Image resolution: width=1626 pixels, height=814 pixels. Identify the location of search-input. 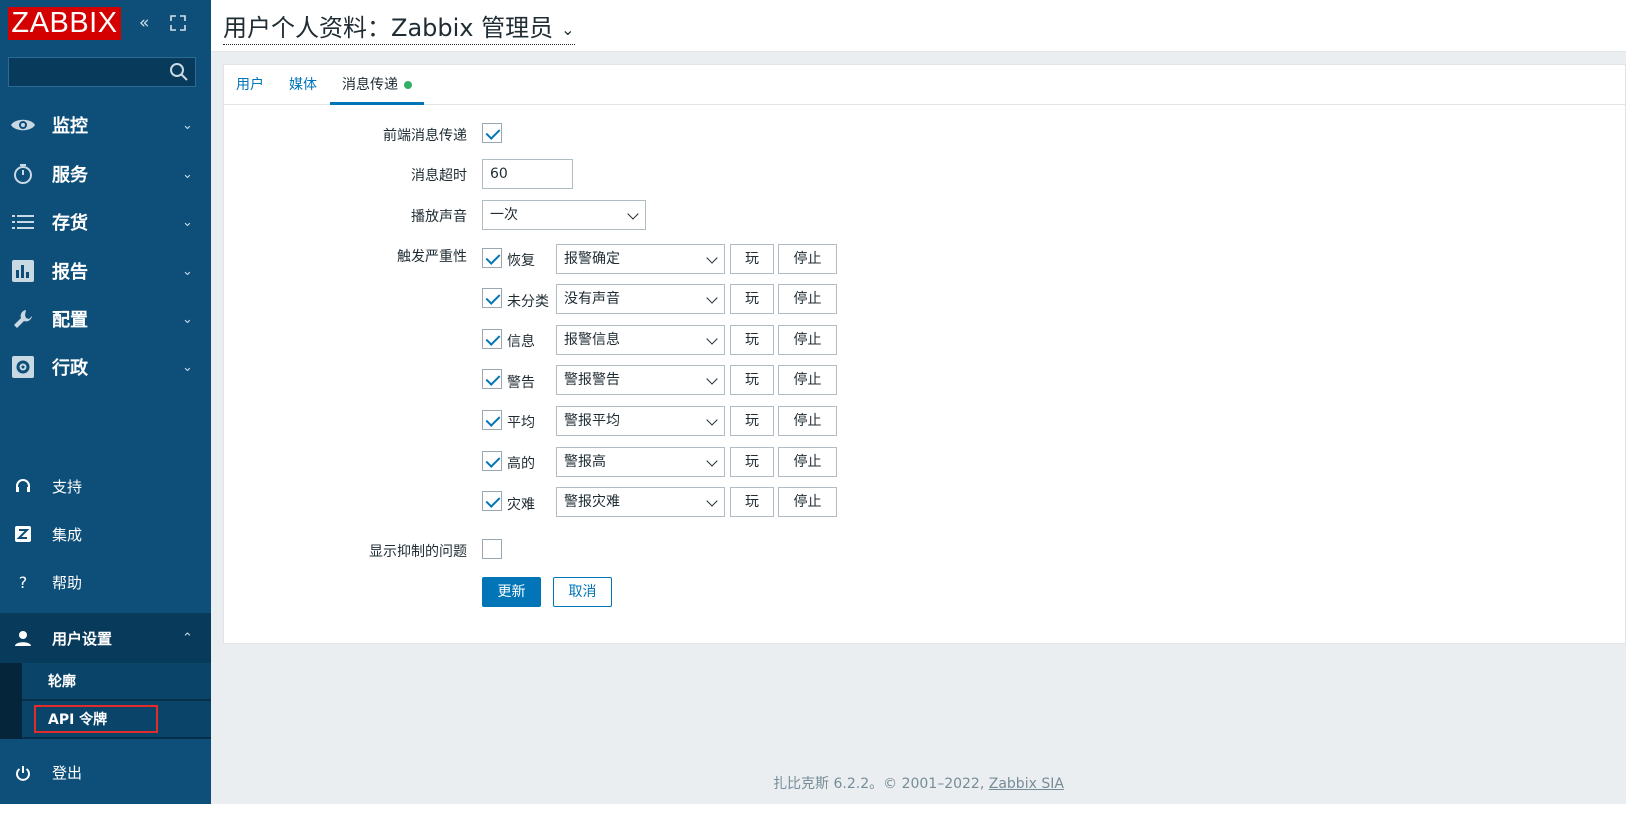
(102, 72).